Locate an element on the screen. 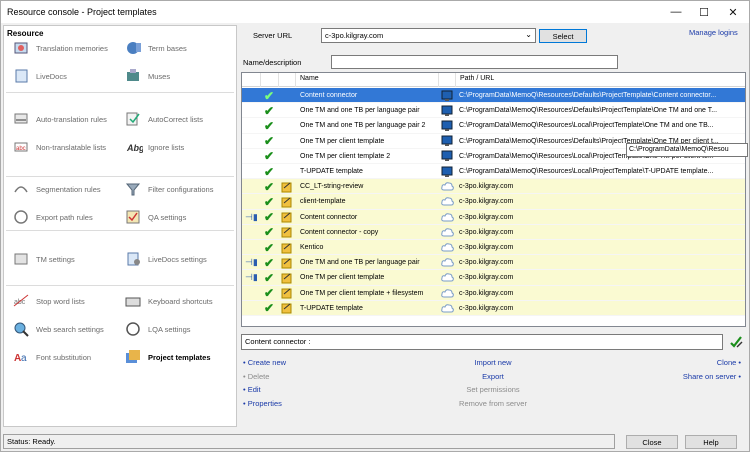 This screenshot has width=750, height=452. sidebar-item-label: Font substitution is located at coordinates (64, 357).